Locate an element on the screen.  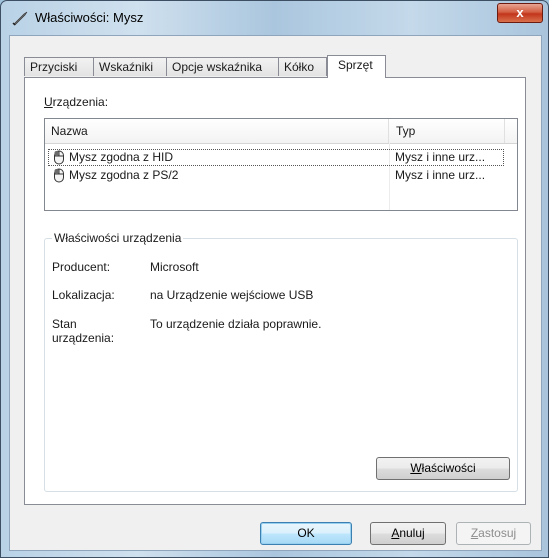
ok-button: OK is located at coordinates (306, 533).